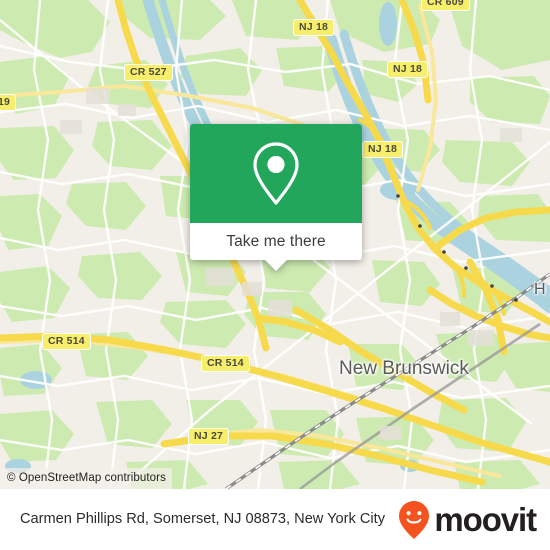 This screenshot has width=550, height=550. What do you see at coordinates (445, 5) in the screenshot?
I see `road-shield: CR 609` at bounding box center [445, 5].